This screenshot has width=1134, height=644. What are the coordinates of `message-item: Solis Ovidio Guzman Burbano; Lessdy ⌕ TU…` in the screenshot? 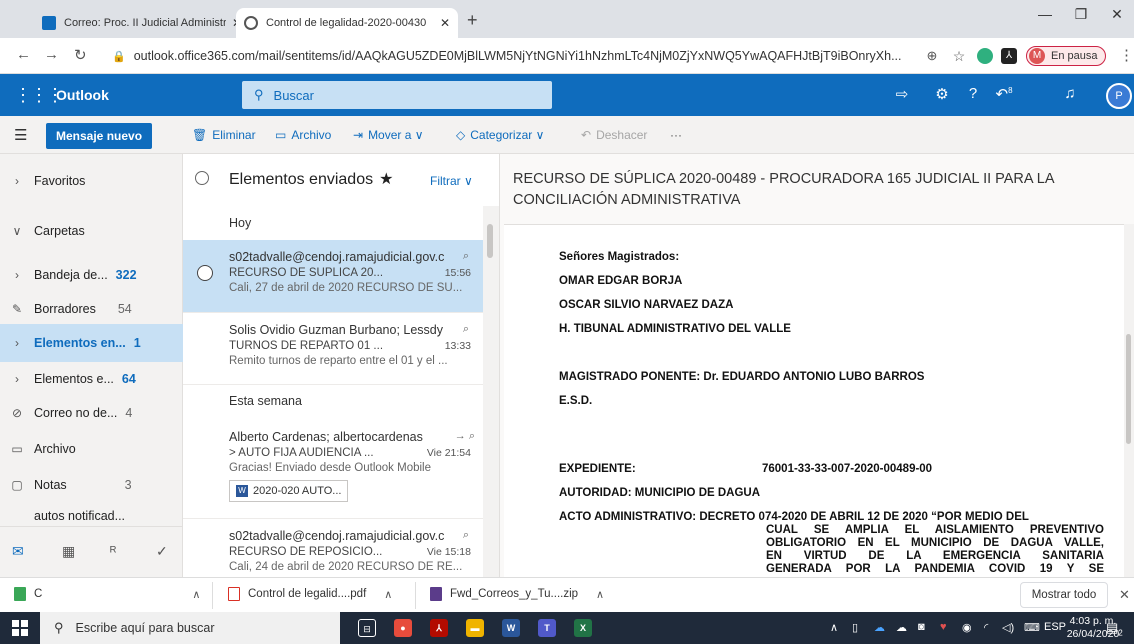 It's located at (333, 348).